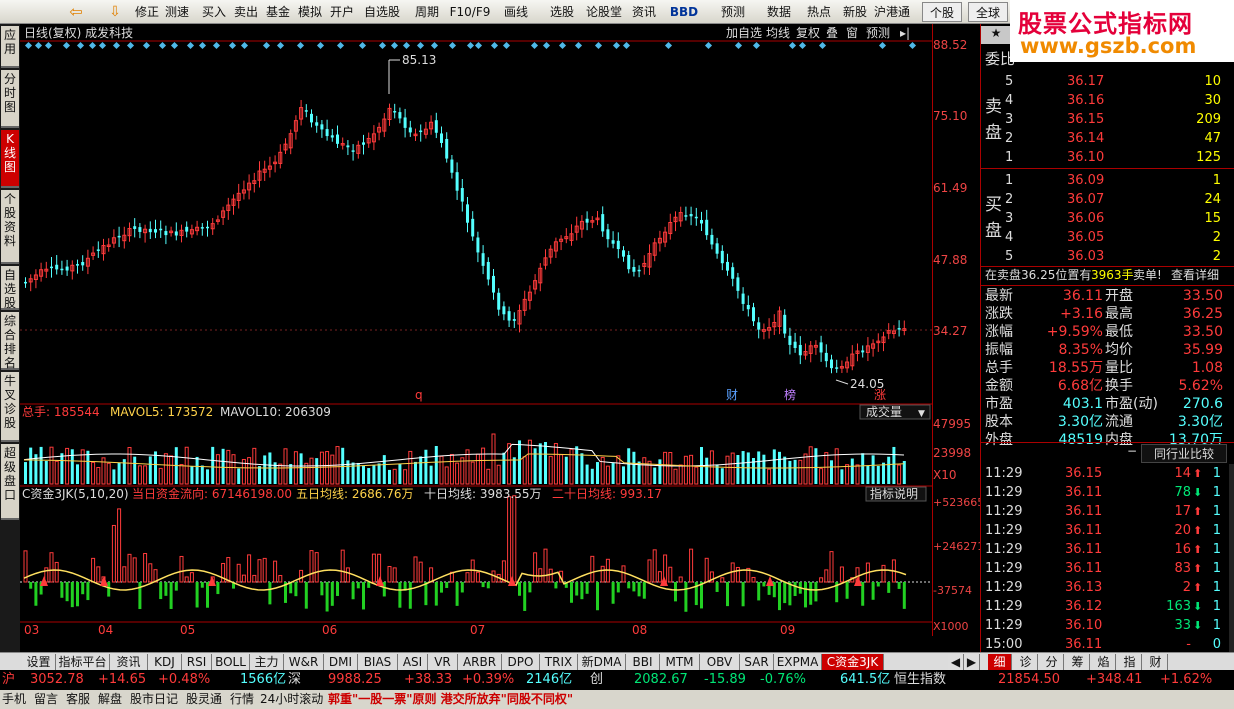  What do you see at coordinates (521, 662) in the screenshot?
I see `indicator-tab-13: DPO` at bounding box center [521, 662].